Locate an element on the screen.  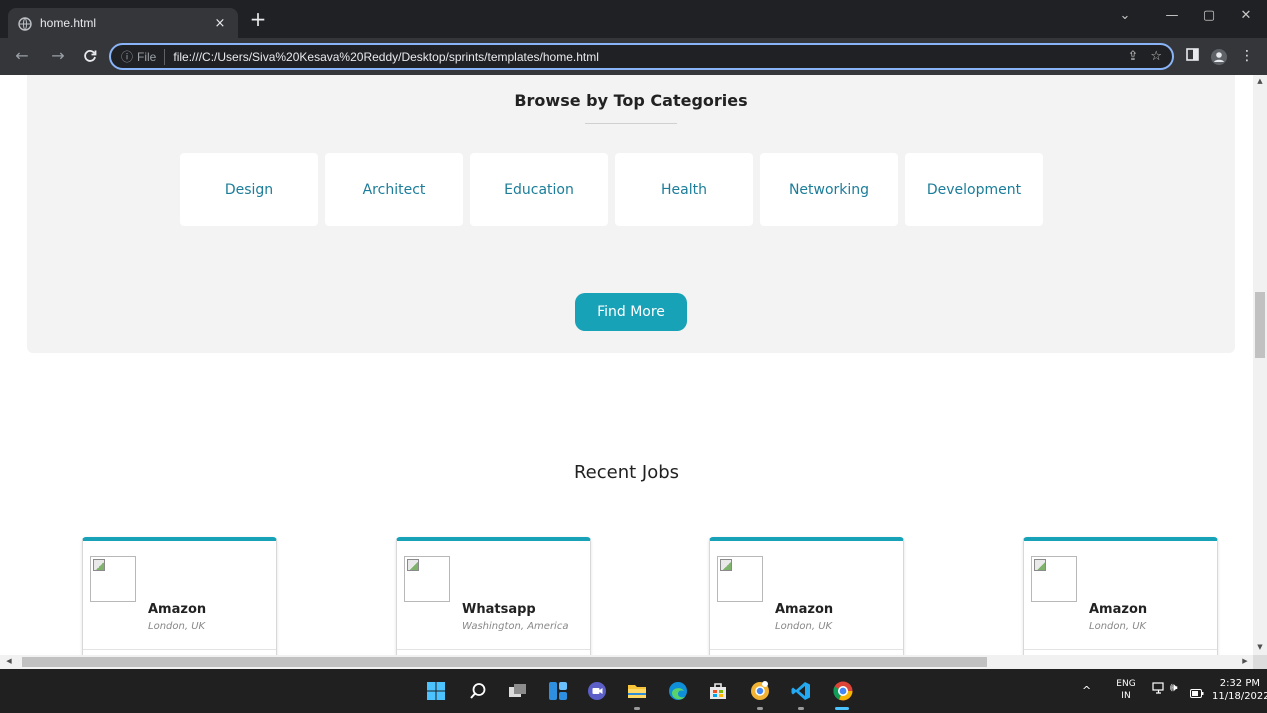
categories-heading: Browse by Top Categories is located at coordinates (631, 100).